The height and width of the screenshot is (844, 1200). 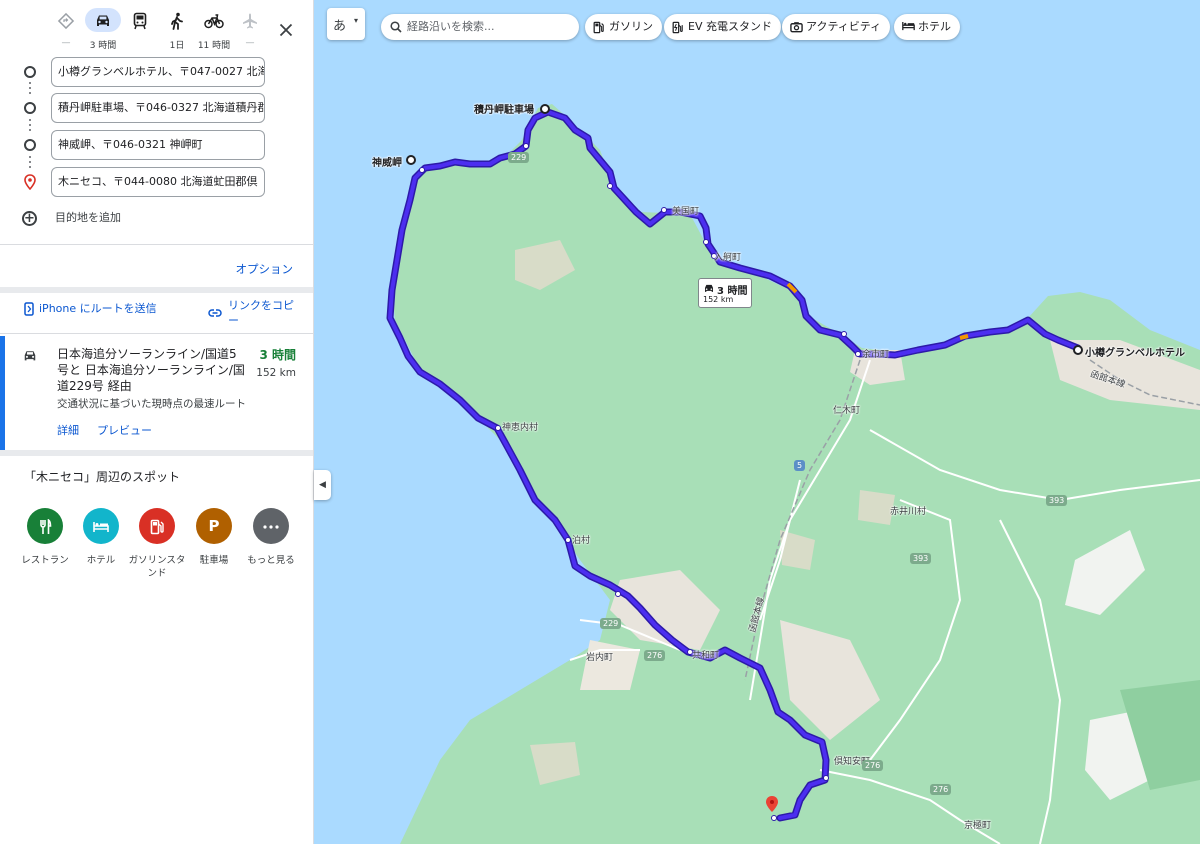 I want to click on restaurant-icon, so click(x=45, y=526).